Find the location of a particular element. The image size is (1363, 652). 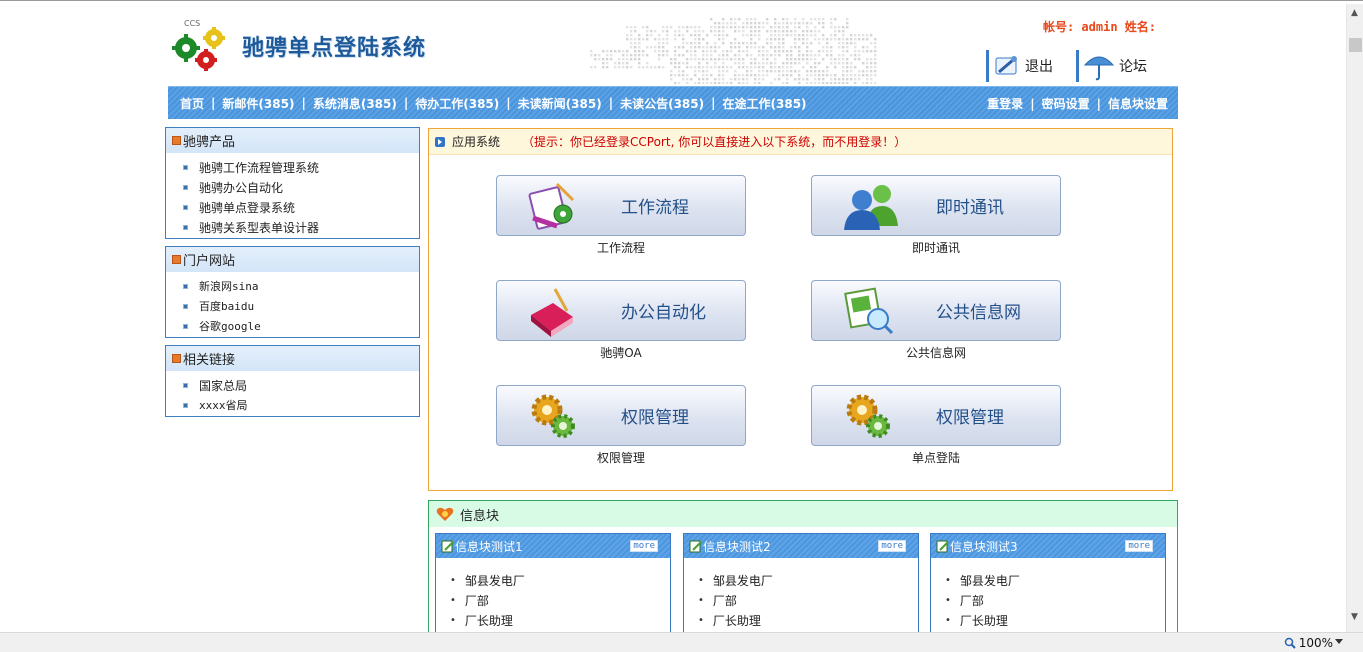

sidebar-link: 百度baidu is located at coordinates (301, 306).